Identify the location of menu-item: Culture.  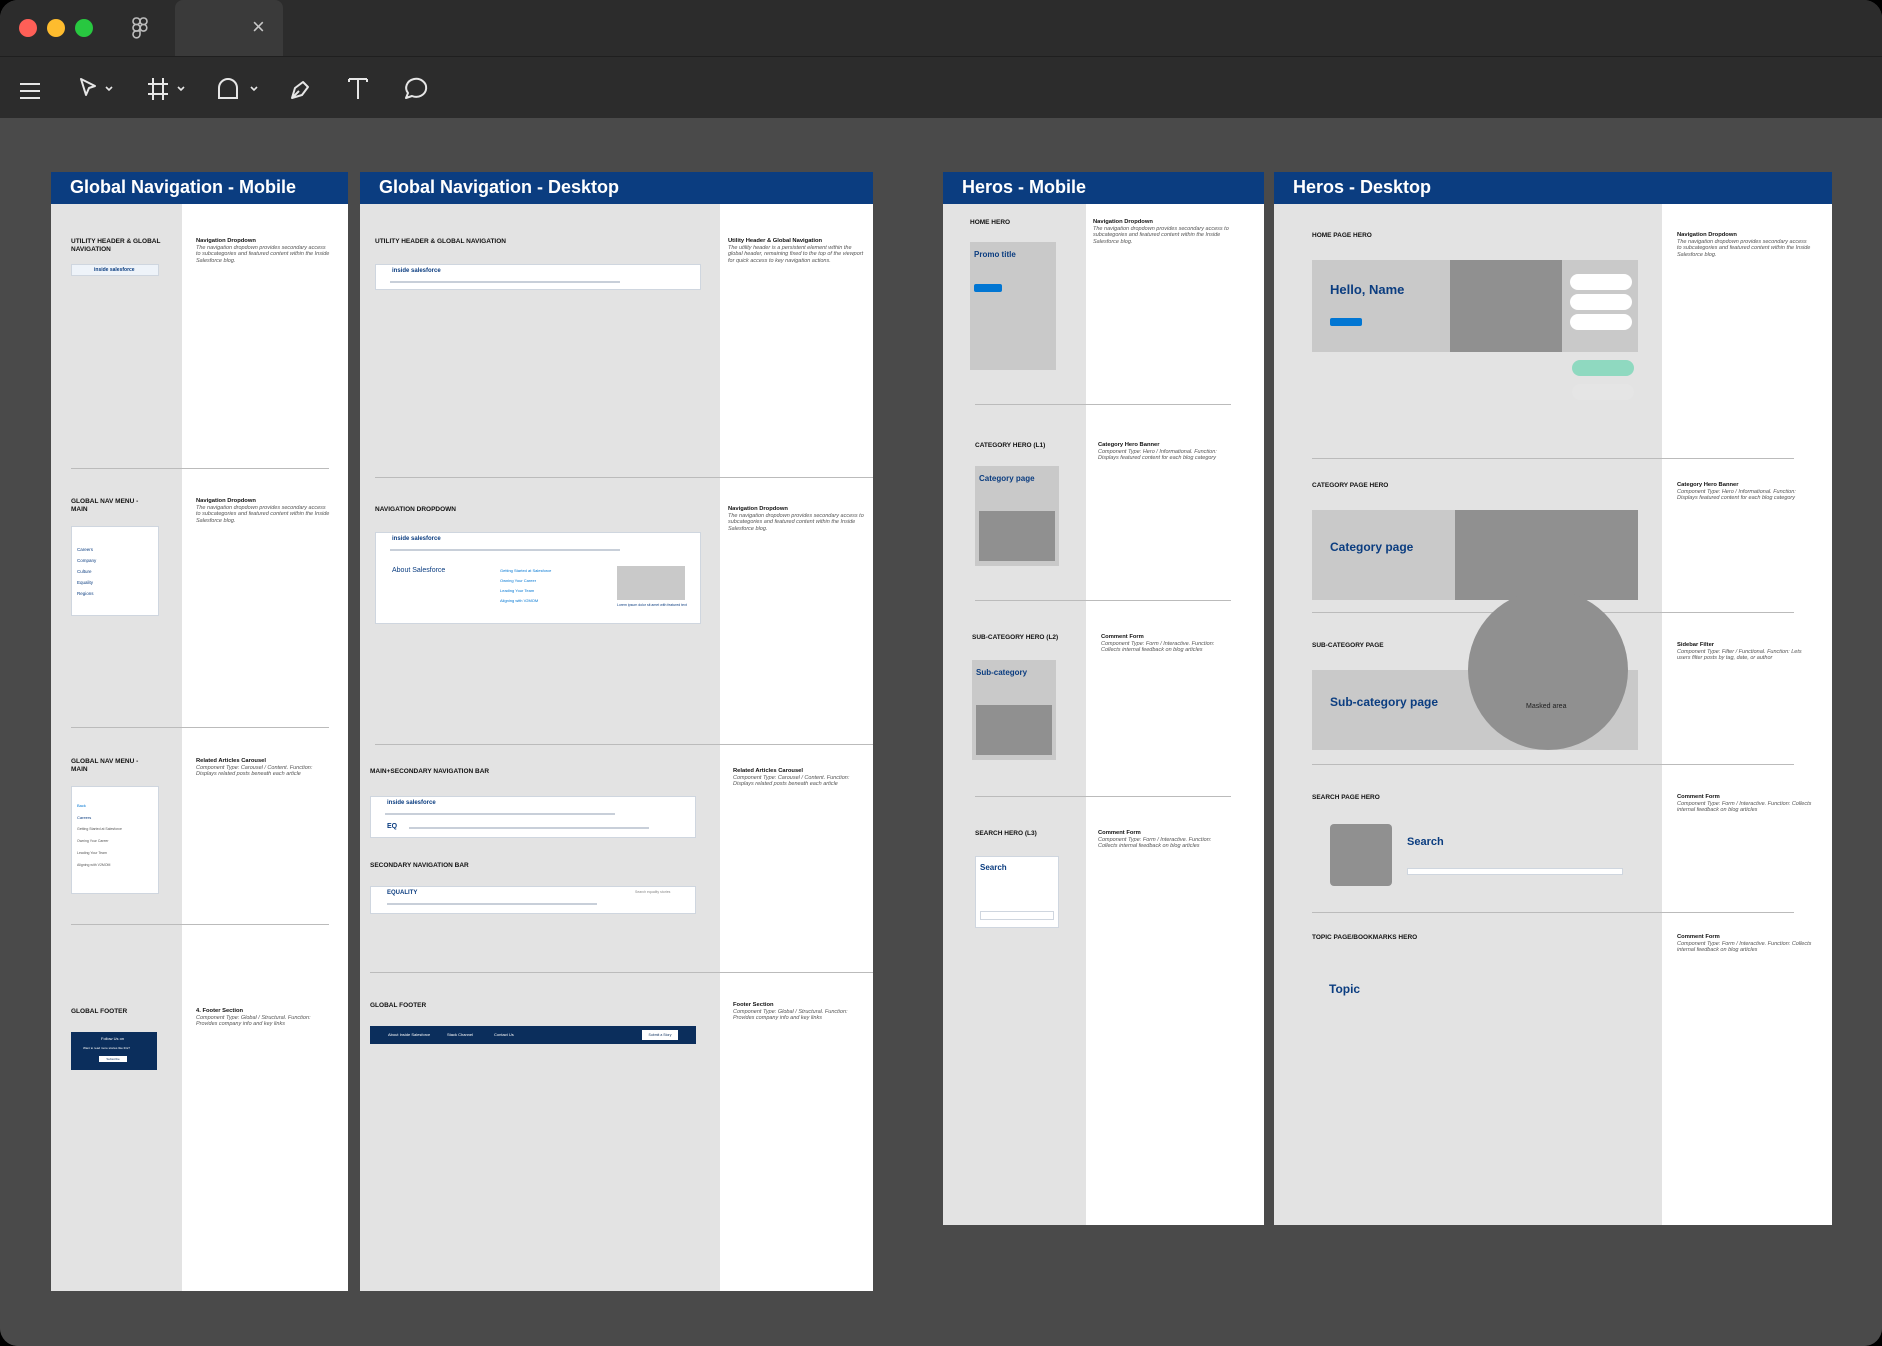
(84, 571).